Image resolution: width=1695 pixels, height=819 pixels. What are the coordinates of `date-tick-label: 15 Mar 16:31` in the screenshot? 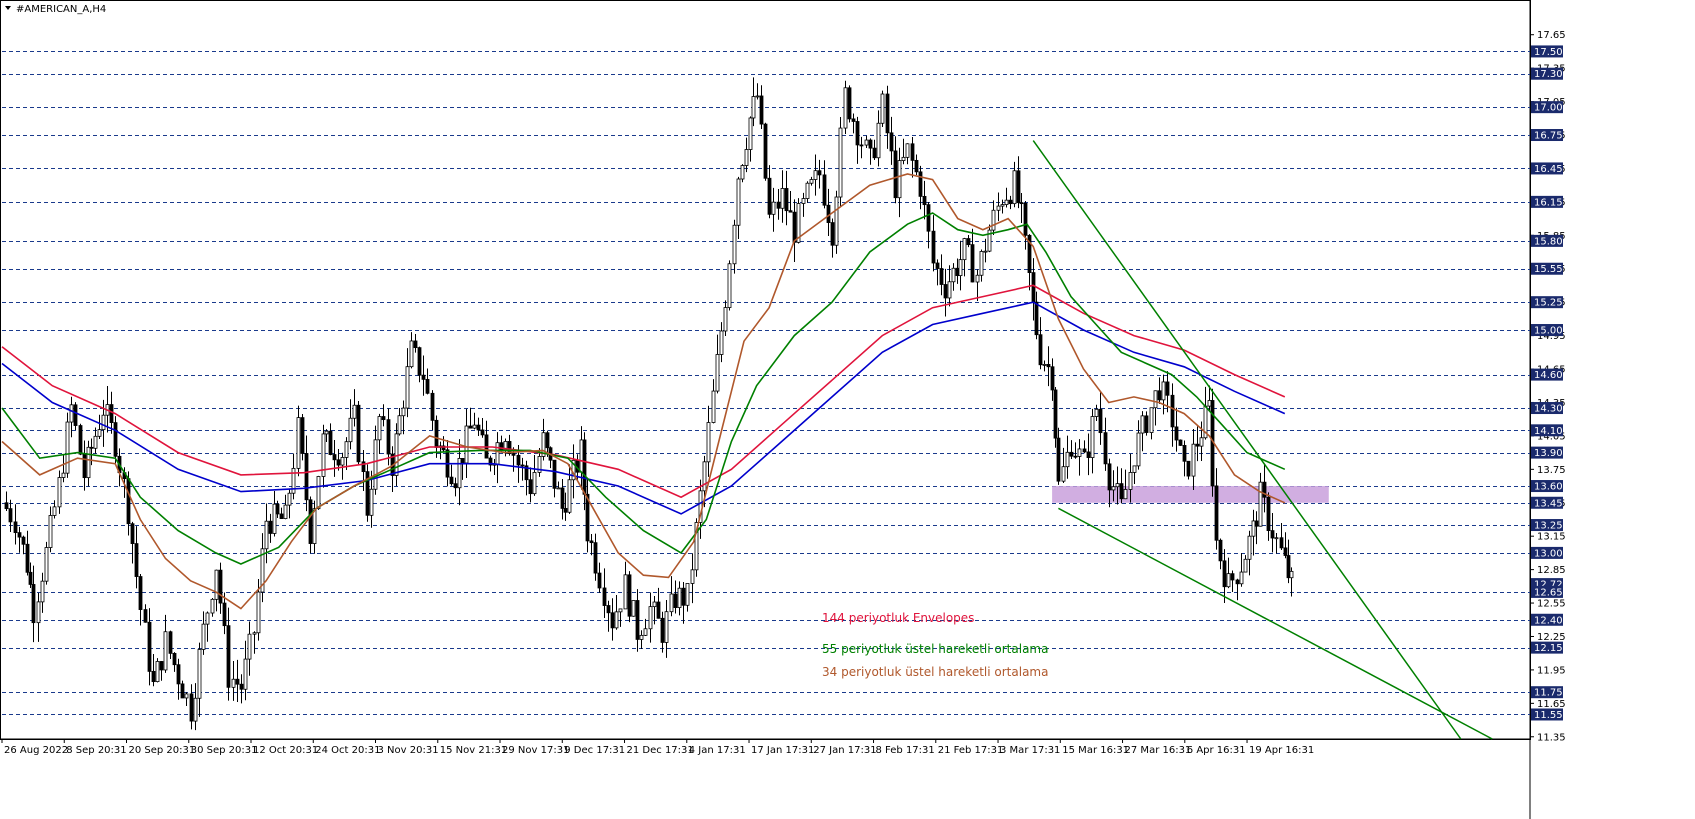 It's located at (1095, 750).